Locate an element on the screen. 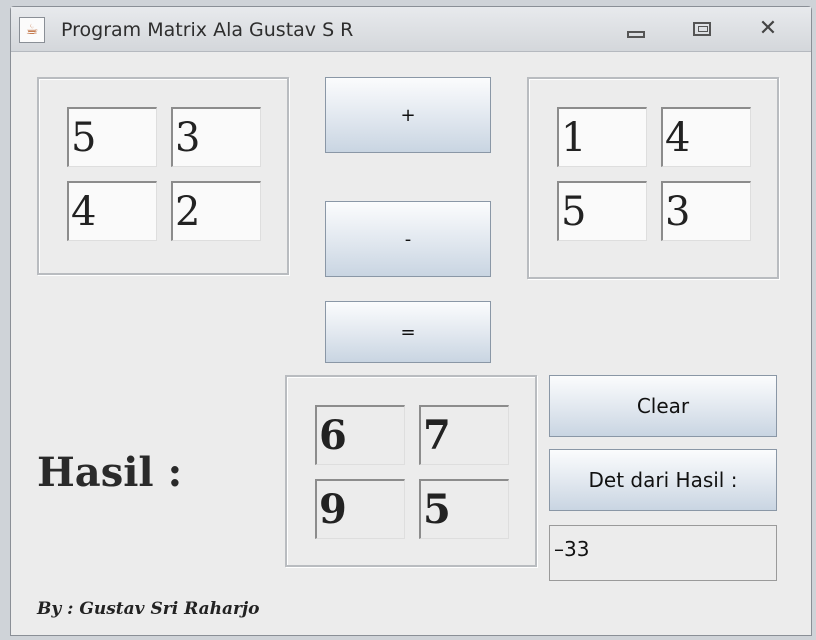 The image size is (816, 640). title-bar: ☕ Program Matrix Ala Gustav S R ✕ is located at coordinates (411, 29).